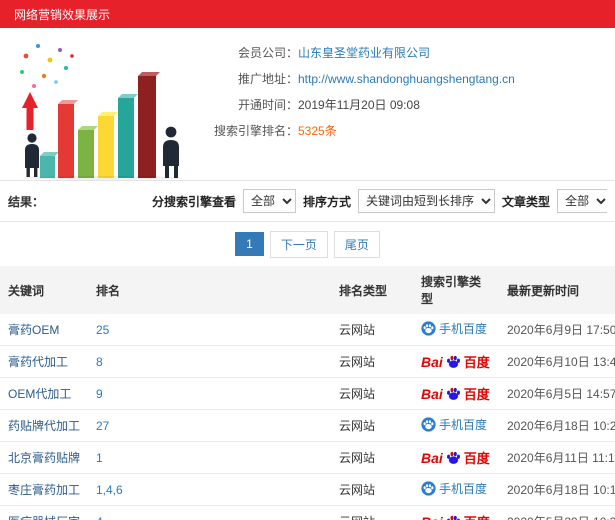 Image resolution: width=615 pixels, height=520 pixels. What do you see at coordinates (171, 152) in the screenshot?
I see `businessman-right` at bounding box center [171, 152].